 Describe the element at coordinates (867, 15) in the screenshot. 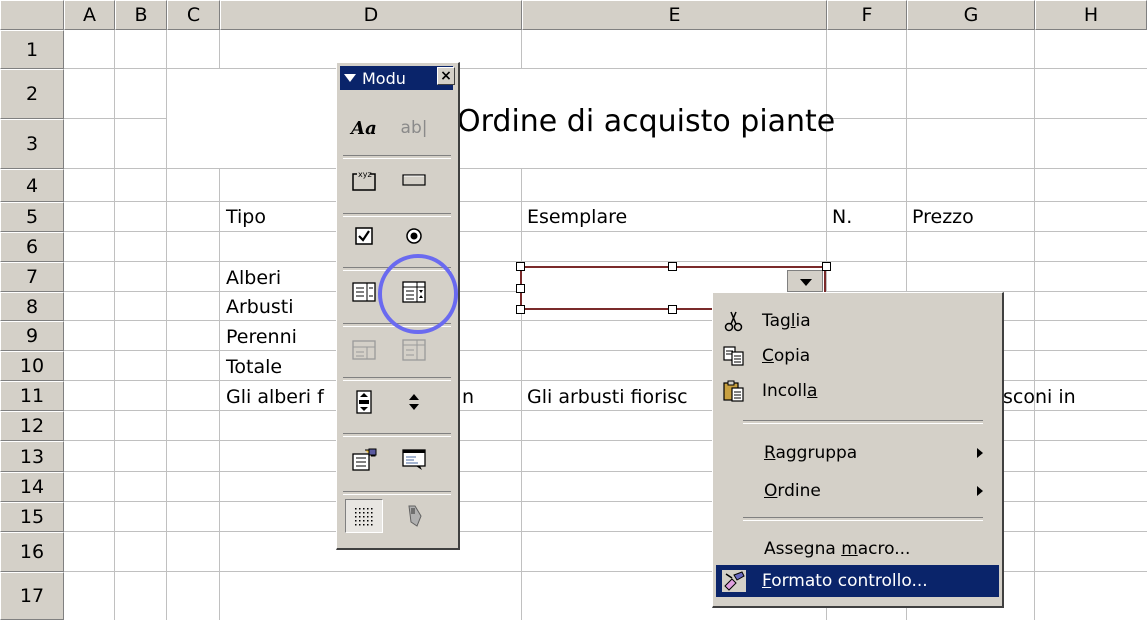

I see `column-header-f: F` at that location.